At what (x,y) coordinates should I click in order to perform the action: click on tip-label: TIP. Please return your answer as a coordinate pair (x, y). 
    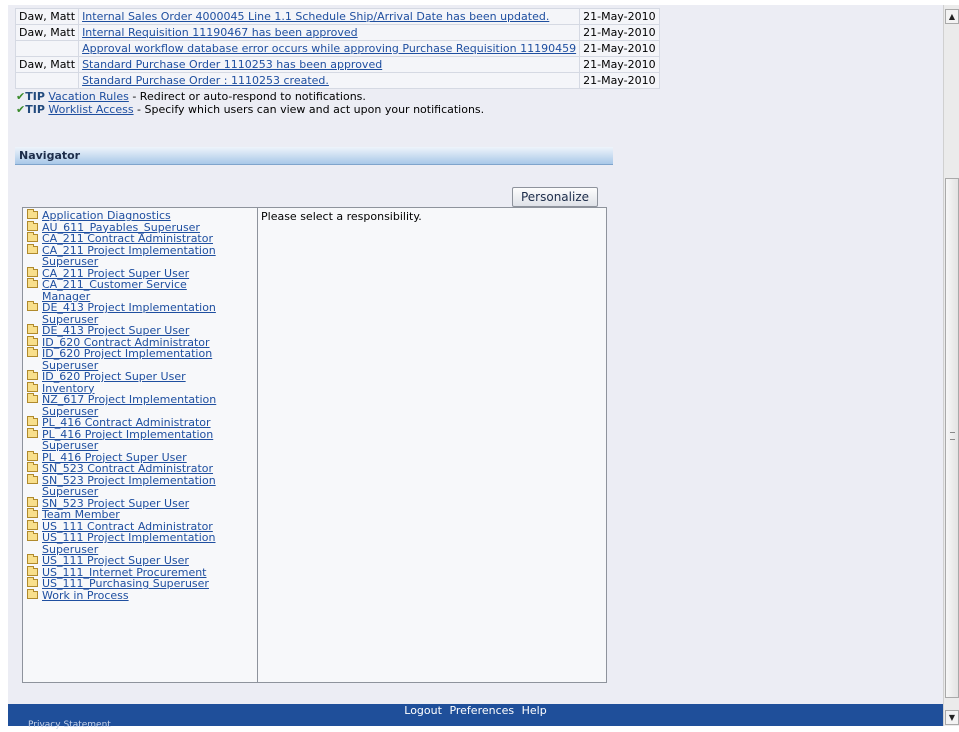
    Looking at the image, I should click on (35, 96).